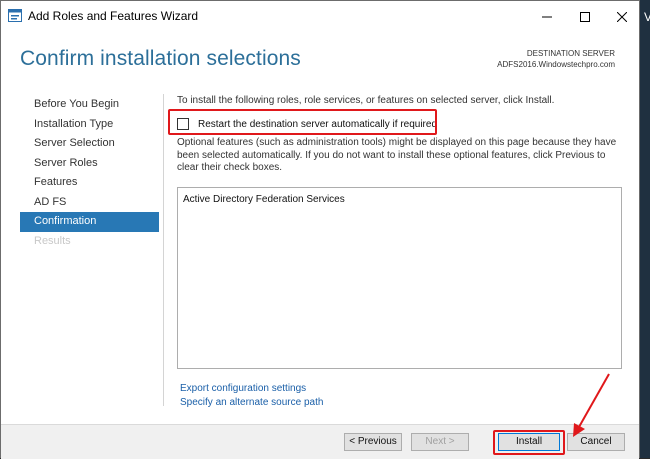 Image resolution: width=650 pixels, height=459 pixels. I want to click on nav-item-server-roles: Server Roles, so click(89, 164).